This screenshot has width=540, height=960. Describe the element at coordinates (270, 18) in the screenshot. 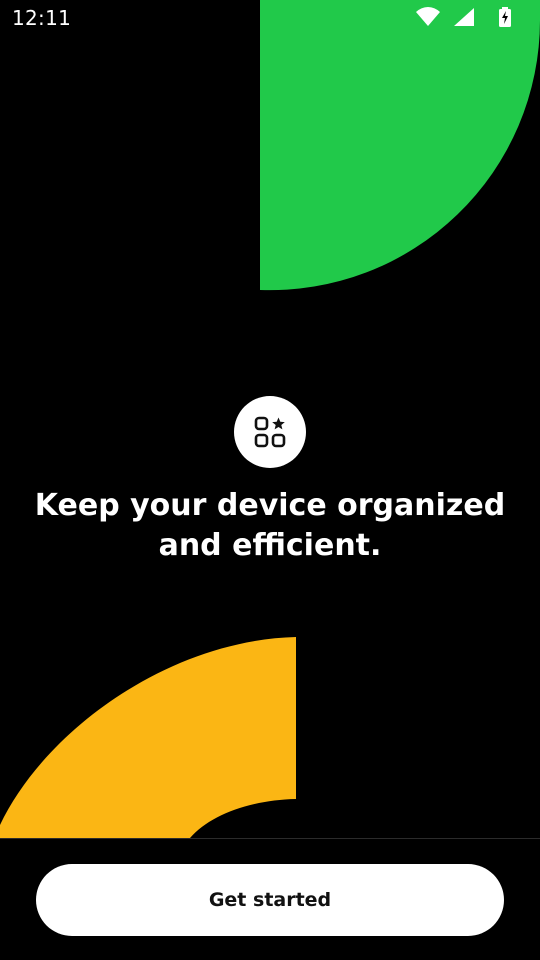

I see `status-bar: 12:11` at that location.